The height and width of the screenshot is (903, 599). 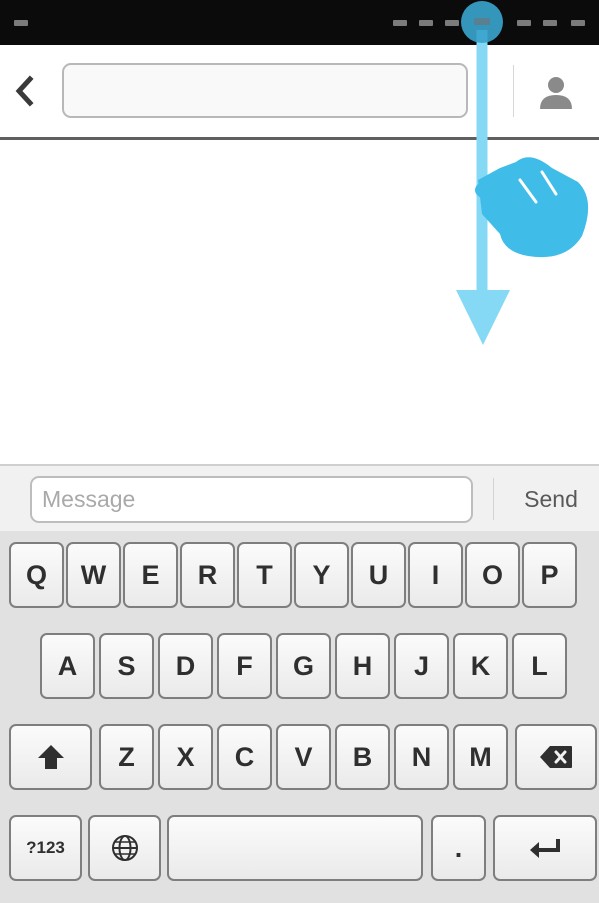 I want to click on key-d: D, so click(x=185, y=666).